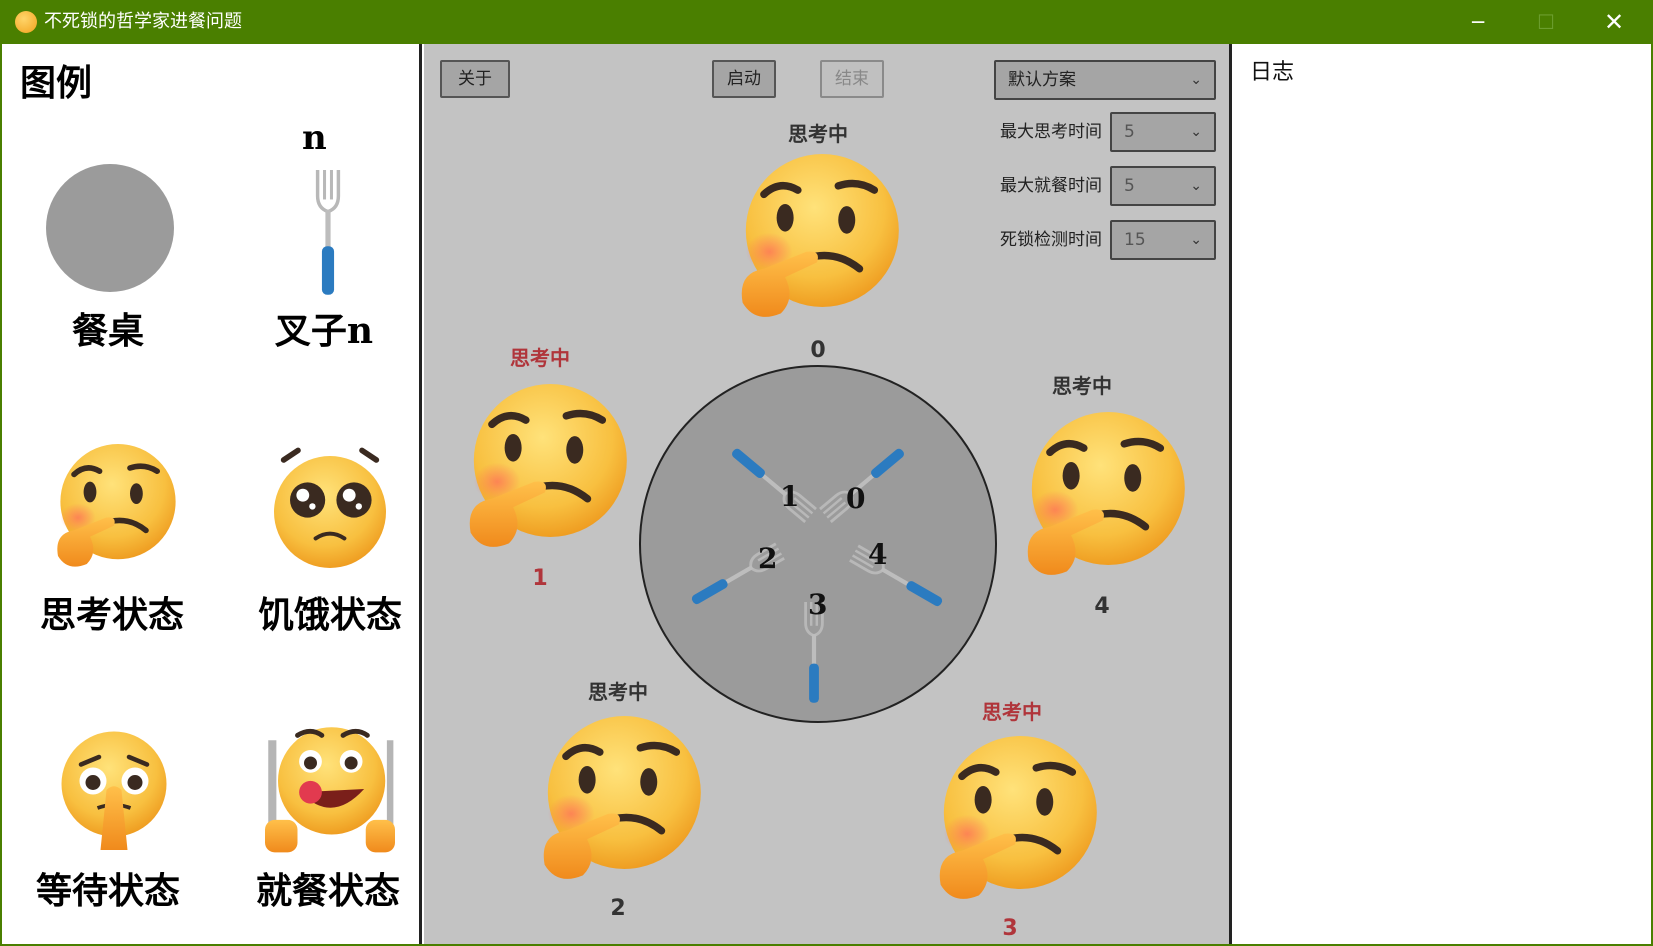 The width and height of the screenshot is (1653, 946). Describe the element at coordinates (1015, 821) in the screenshot. I see `philosopher-3-thinking-icon` at that location.